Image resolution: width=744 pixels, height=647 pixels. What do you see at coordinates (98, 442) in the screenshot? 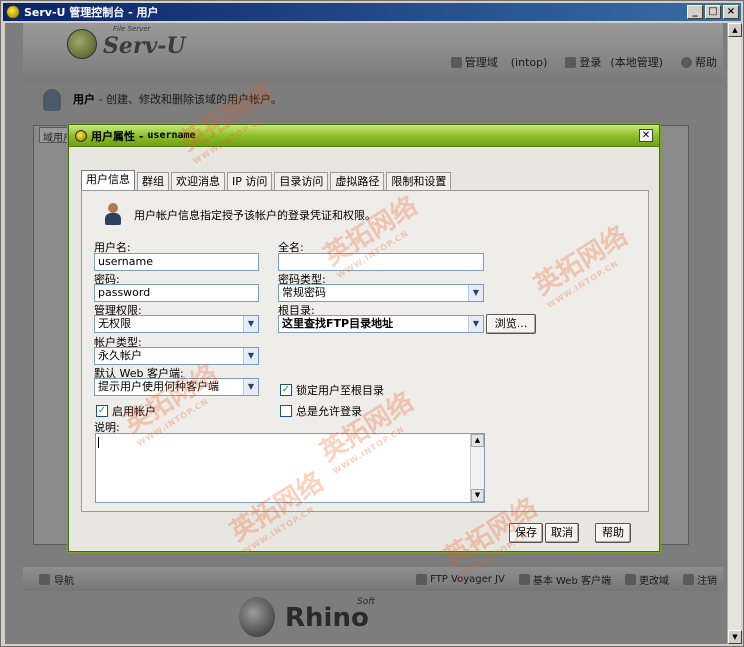
I see `text-caret` at bounding box center [98, 442].